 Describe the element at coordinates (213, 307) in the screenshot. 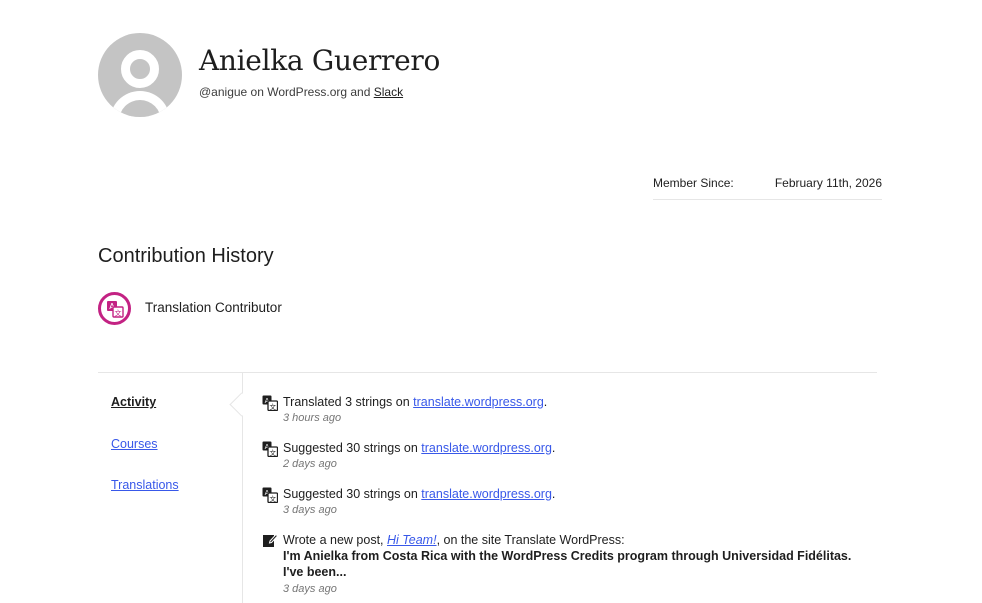

I see `translation-badge-label: Translation Contributor` at that location.